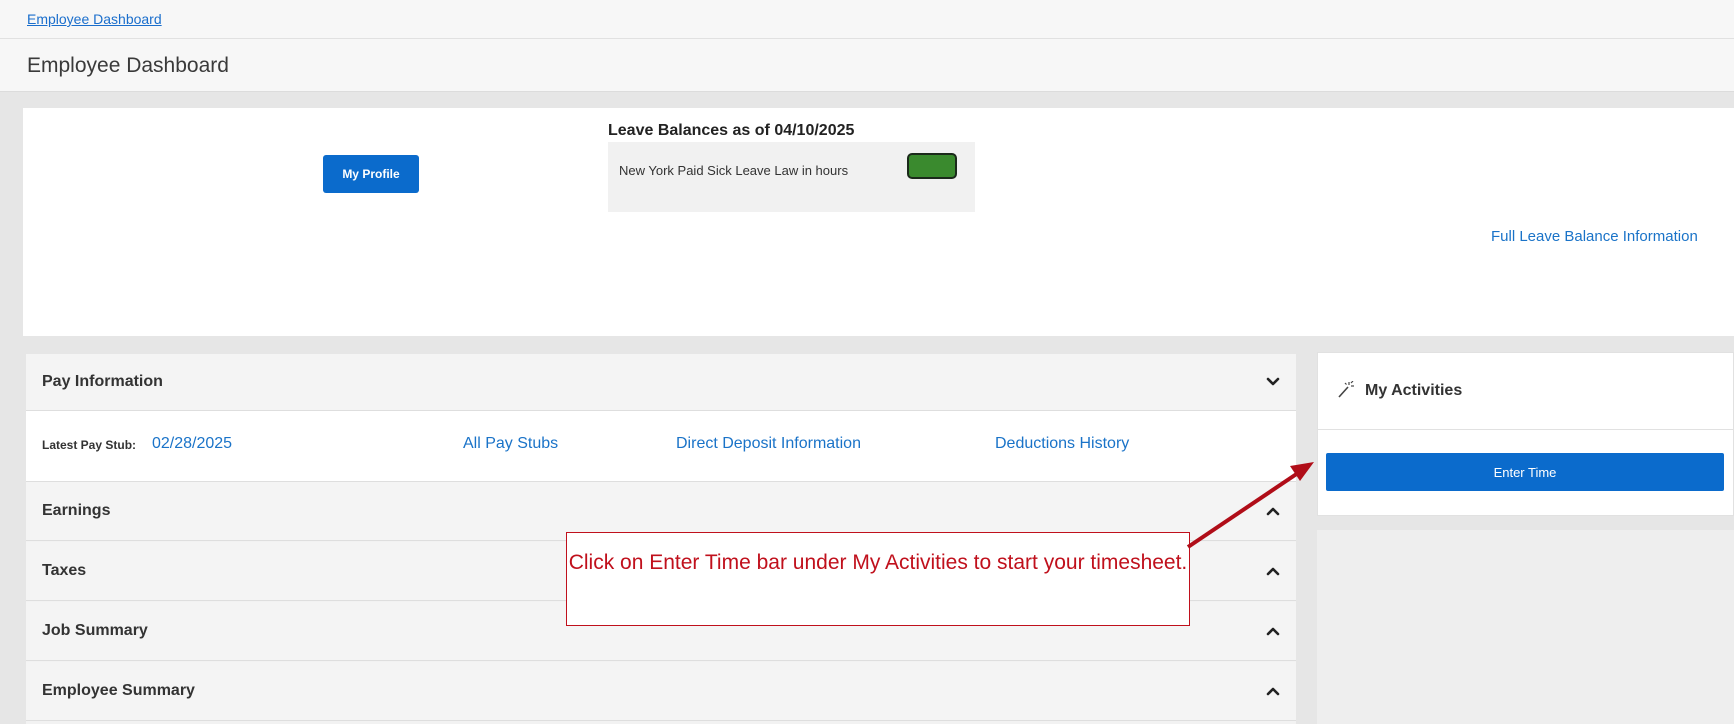 The height and width of the screenshot is (724, 1734). I want to click on leave-balance-label: New York Paid Sick Leave Law in hours, so click(734, 170).